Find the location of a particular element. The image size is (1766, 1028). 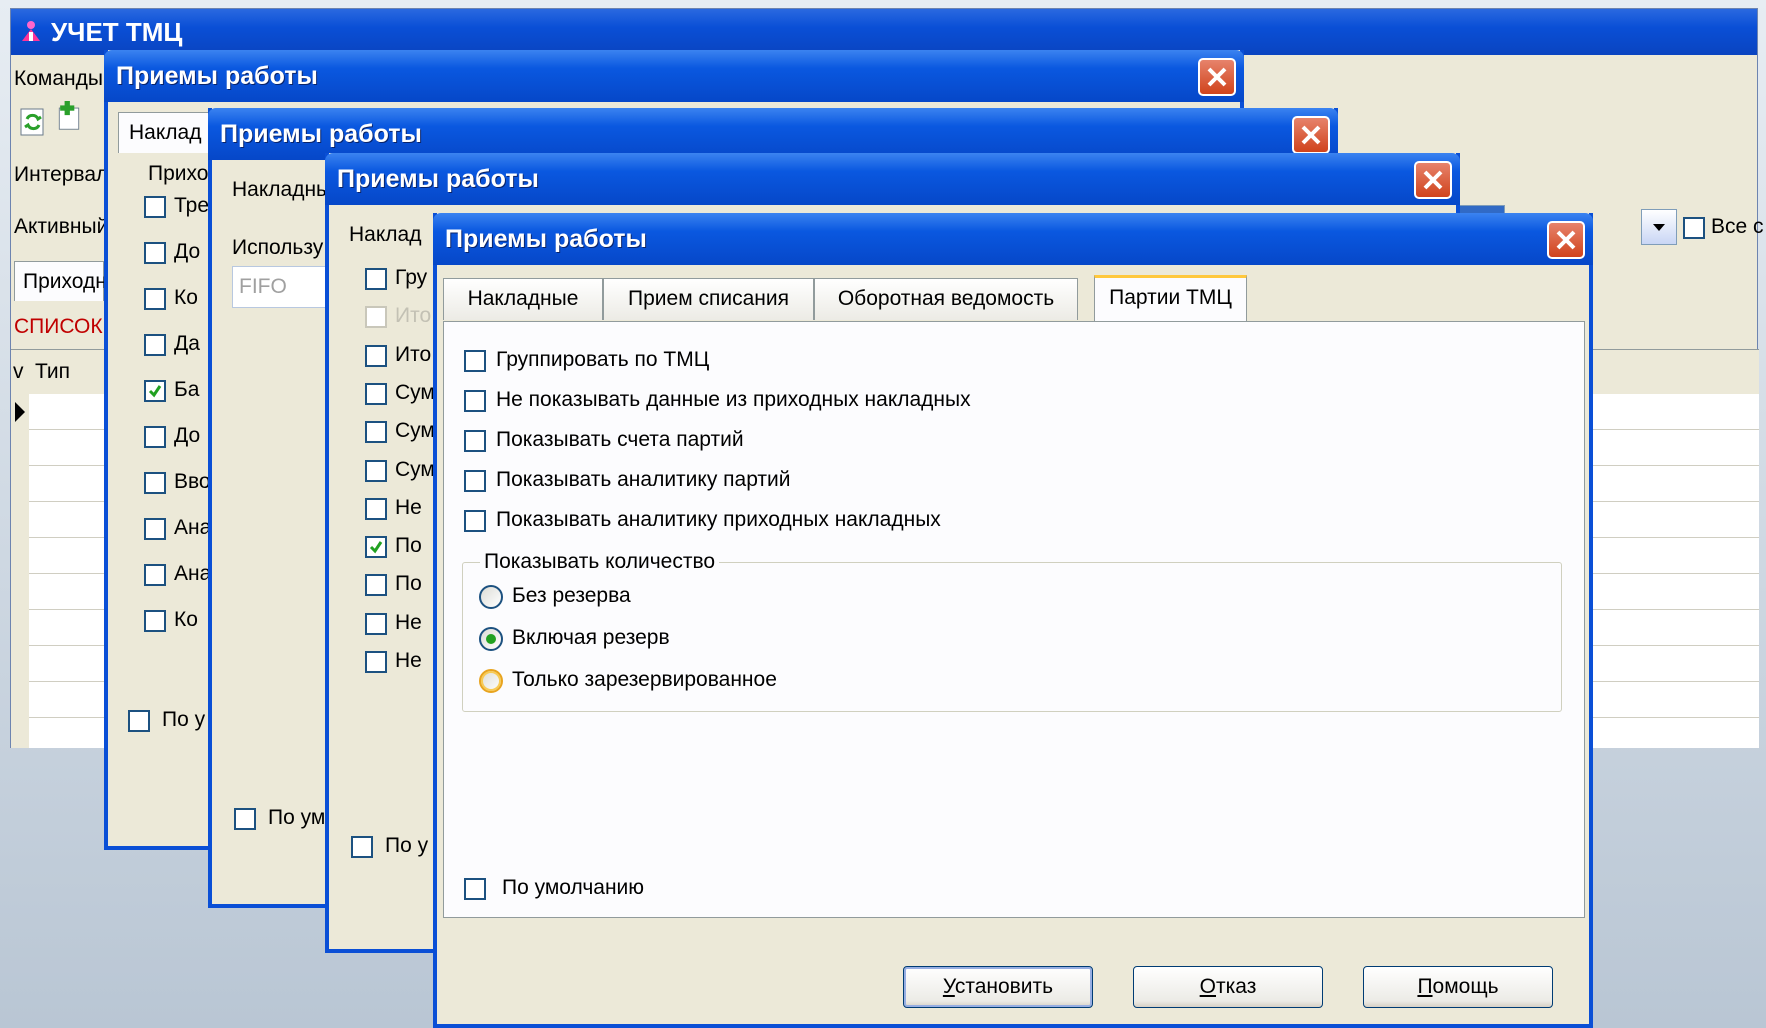

dialog-1-option-label: Да is located at coordinates (187, 343).